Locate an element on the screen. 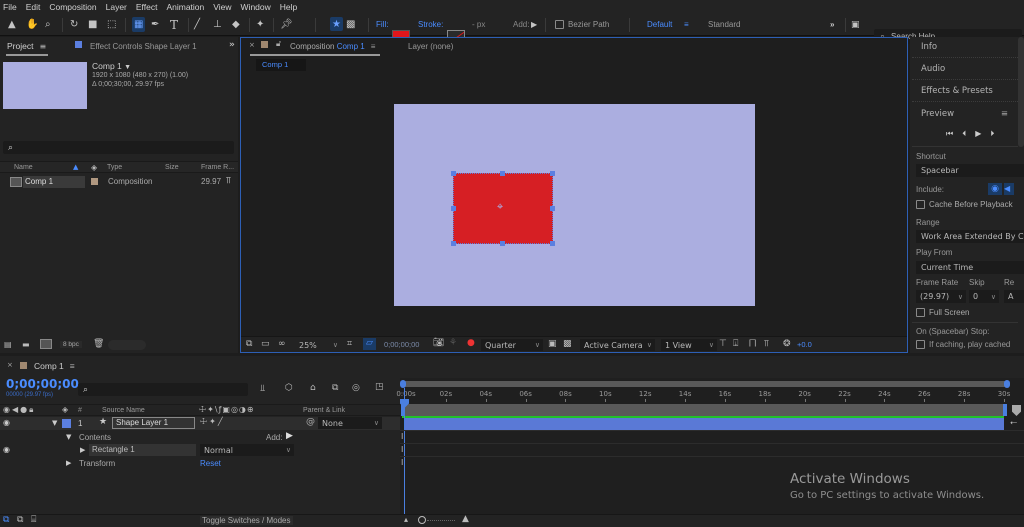 Image resolution: width=1024 pixels, height=527 pixels. region-of-interest-icon: ▣ is located at coordinates (552, 344).